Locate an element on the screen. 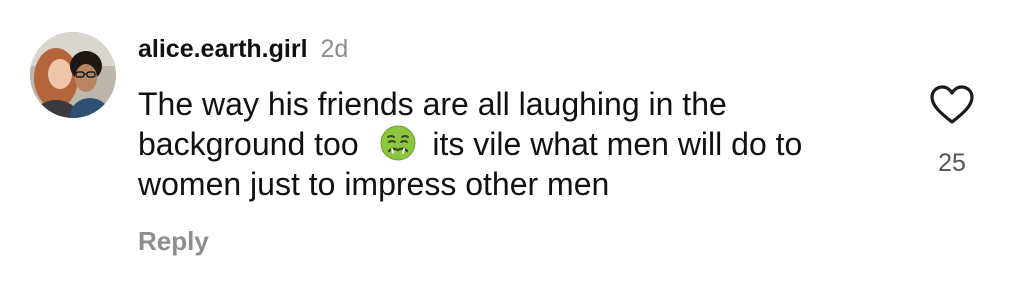 This screenshot has height=287, width=1024. comment-header: alice.earth.girl 2d is located at coordinates (243, 49).